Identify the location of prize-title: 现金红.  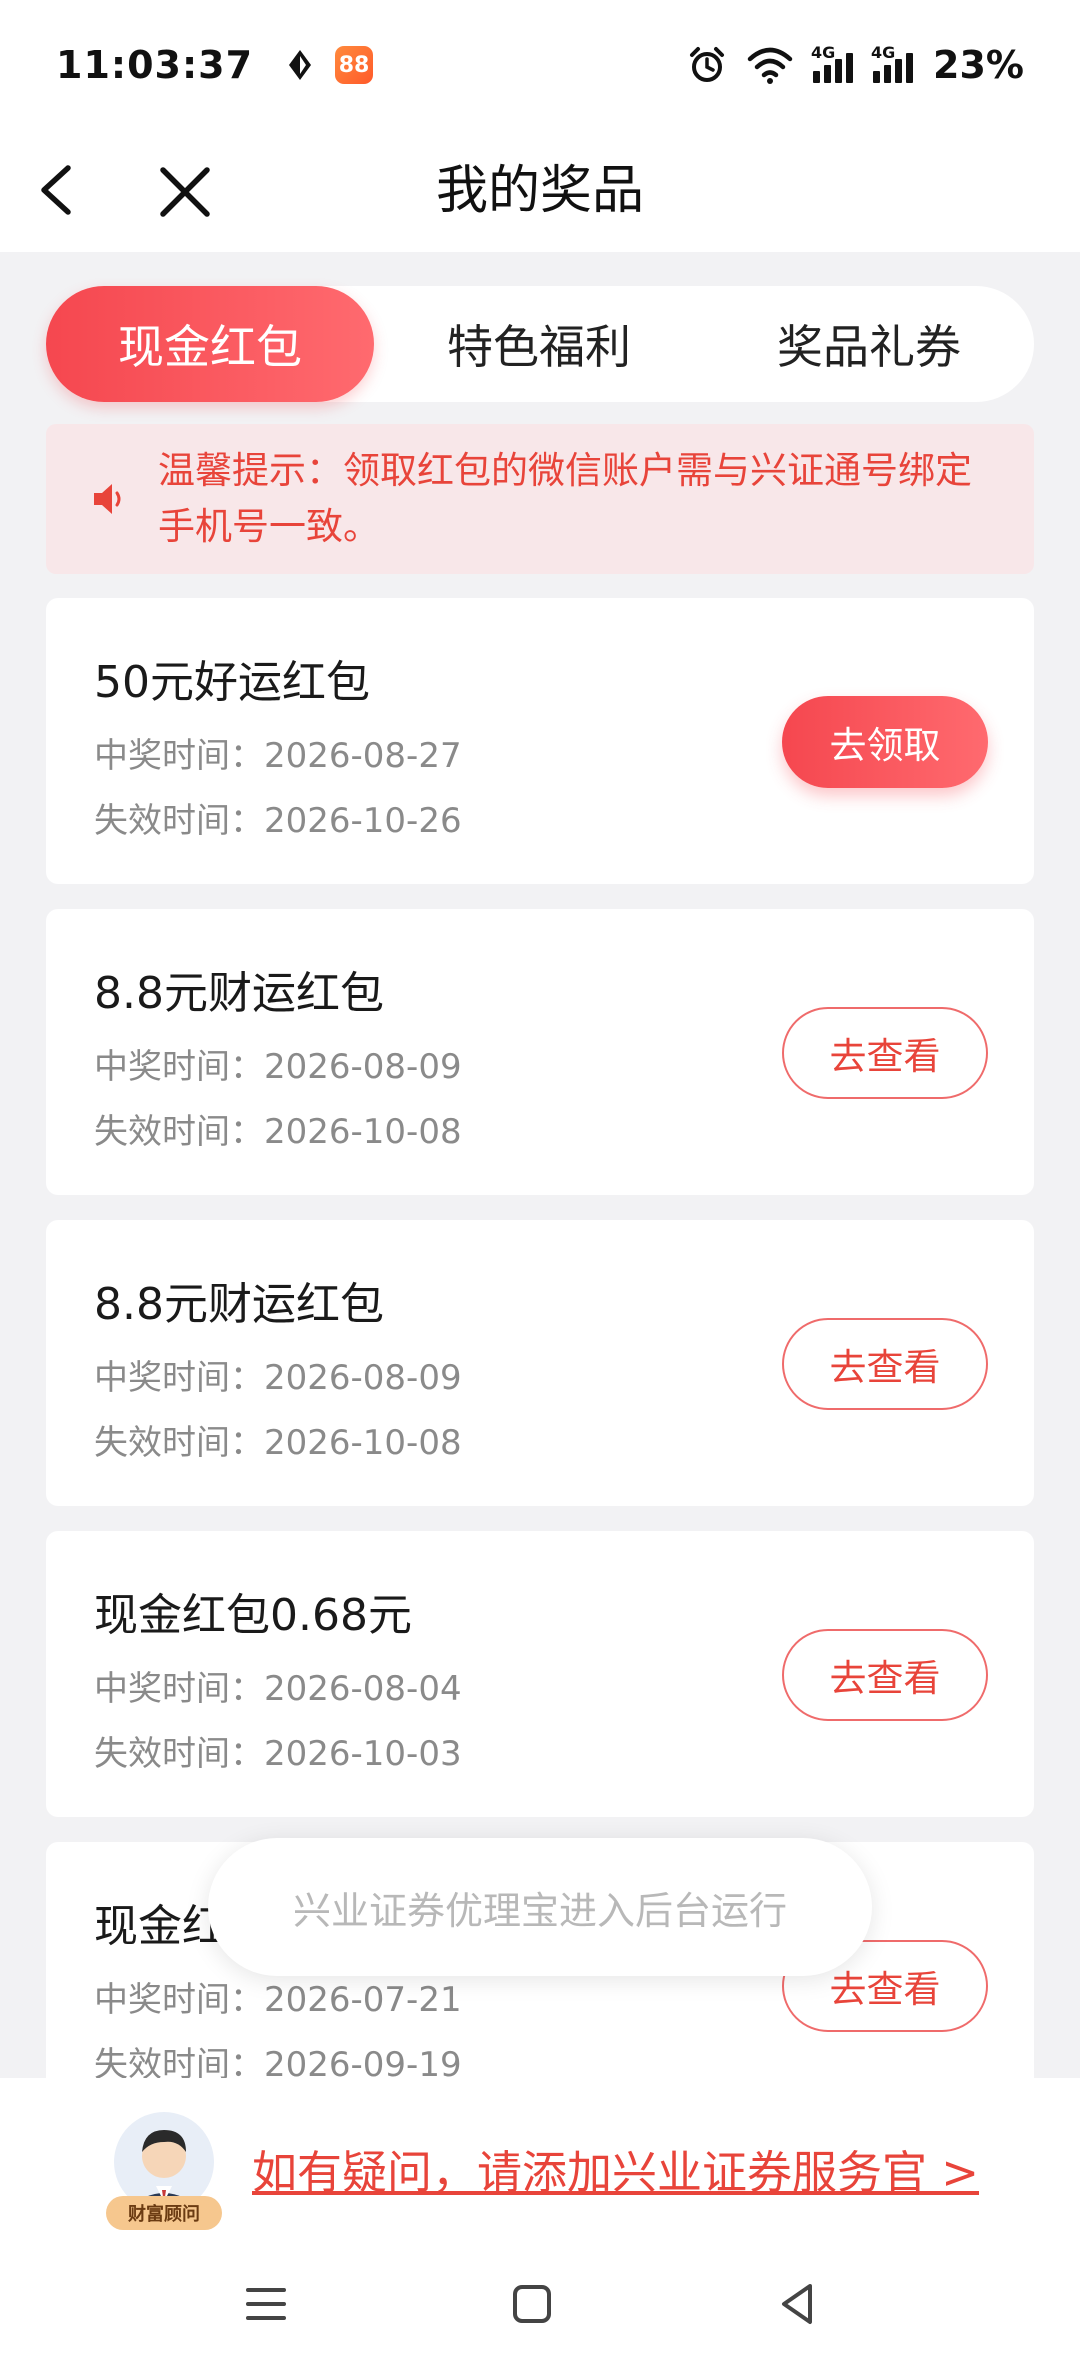
(160, 1926).